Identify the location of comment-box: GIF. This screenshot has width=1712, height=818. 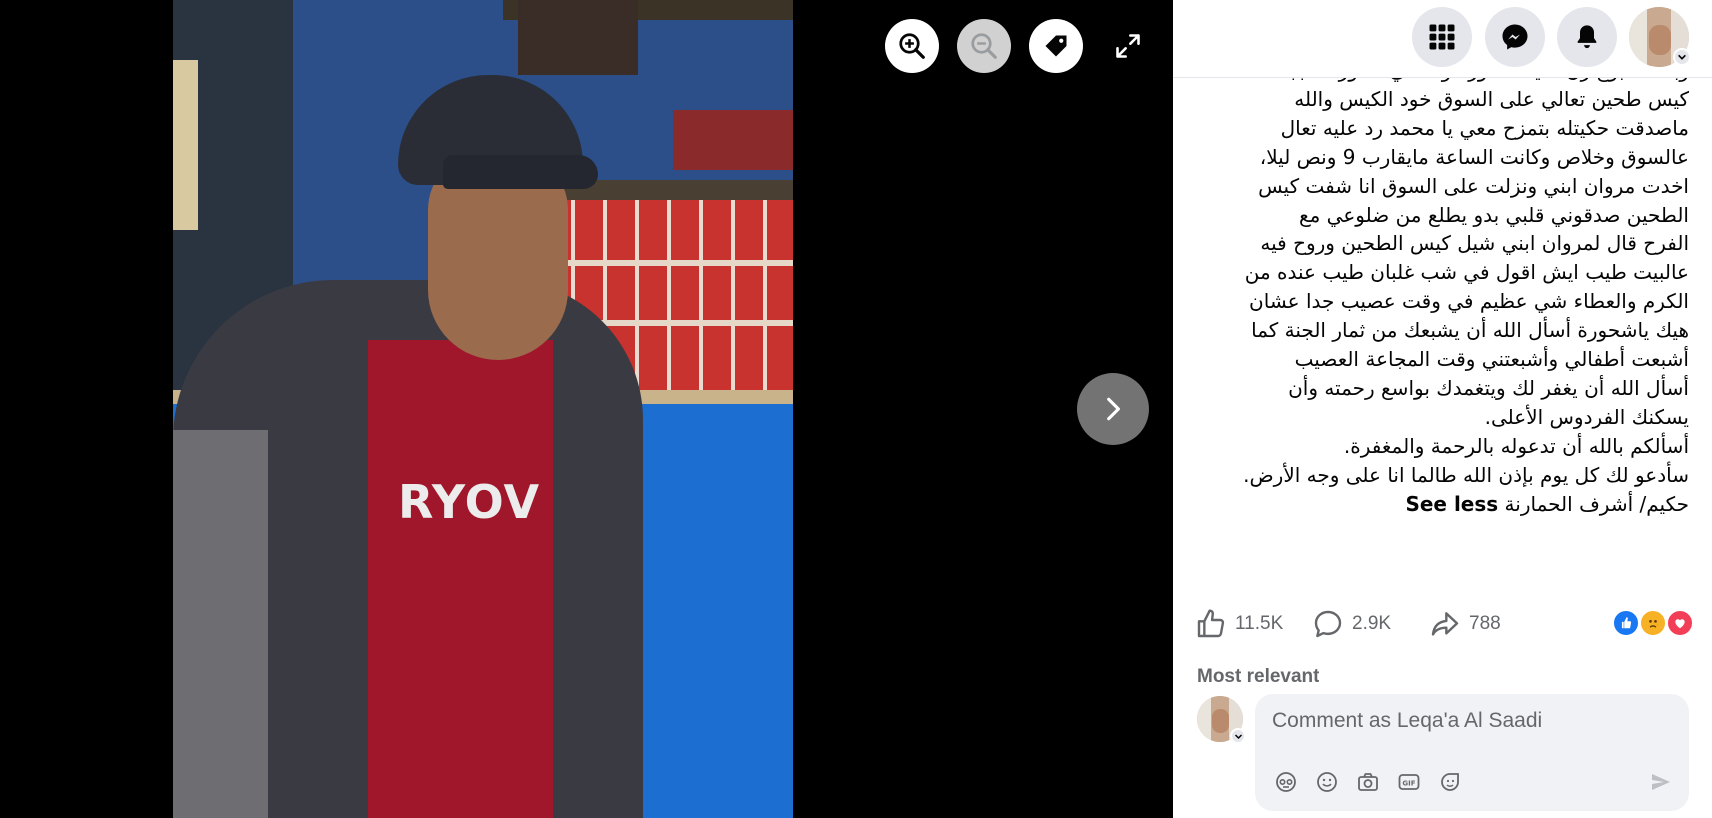
(1472, 752).